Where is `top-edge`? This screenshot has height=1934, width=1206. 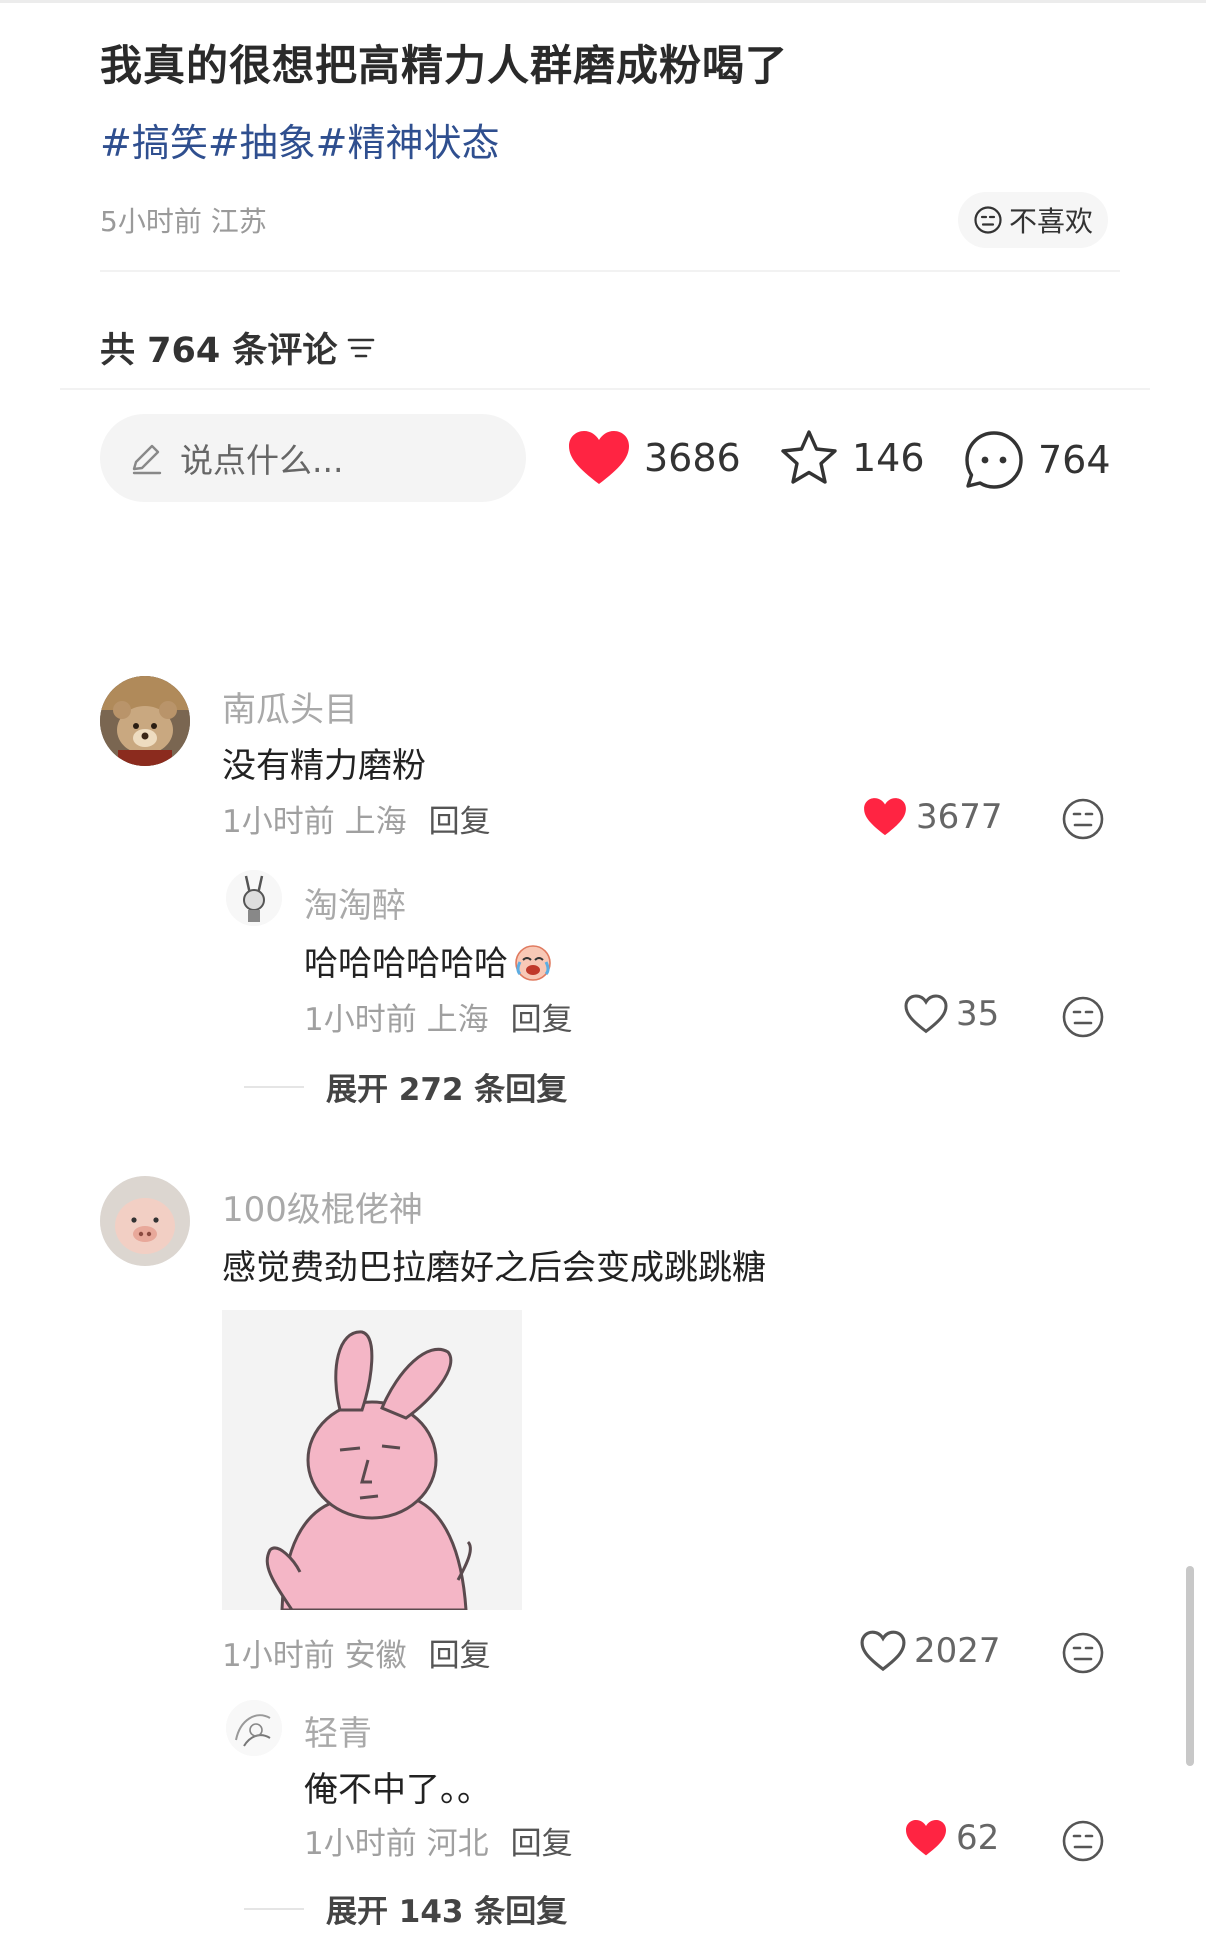 top-edge is located at coordinates (603, 1).